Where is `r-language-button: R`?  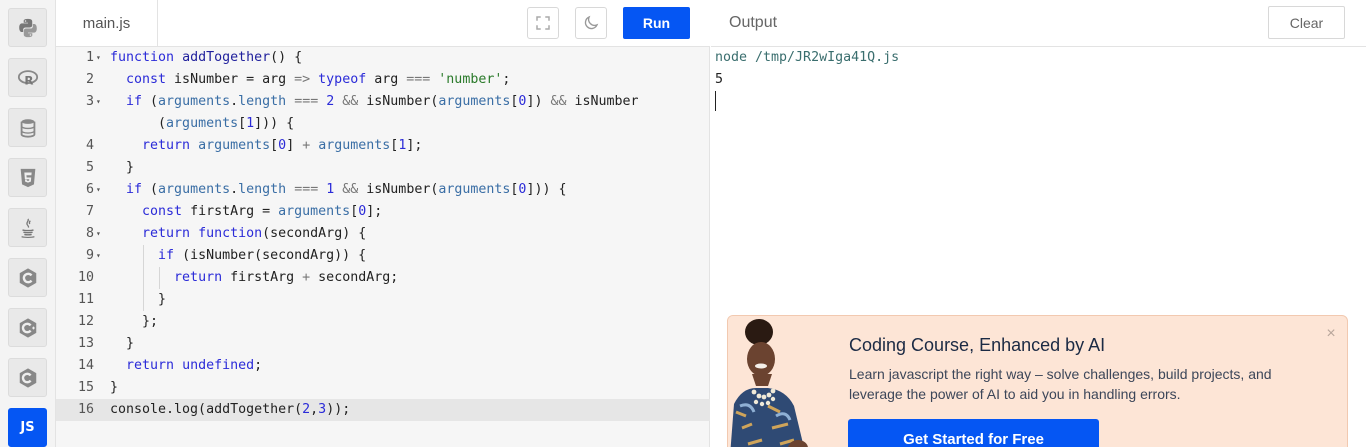
r-language-button: R is located at coordinates (27, 77).